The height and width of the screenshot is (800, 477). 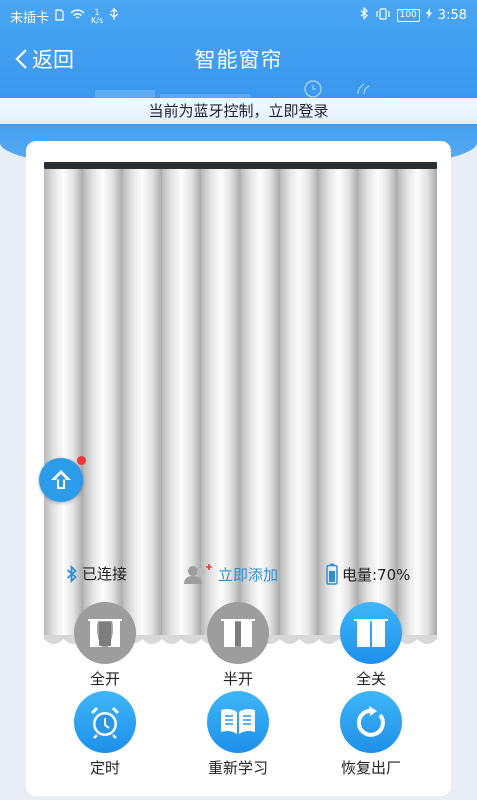 What do you see at coordinates (237, 768) in the screenshot?
I see `relearn-label: 重新学习` at bounding box center [237, 768].